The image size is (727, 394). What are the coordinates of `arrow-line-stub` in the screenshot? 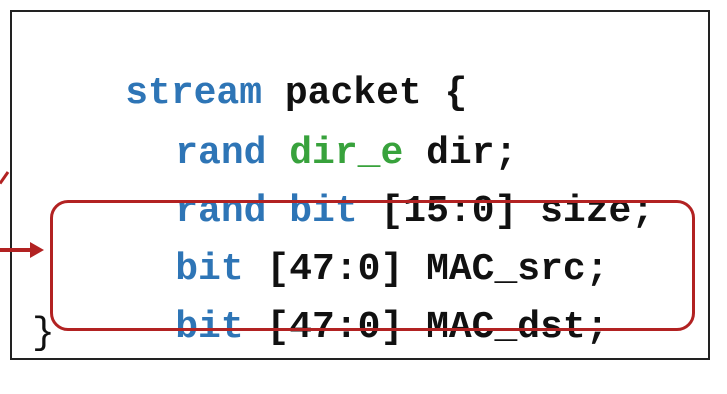 It's located at (5, 178).